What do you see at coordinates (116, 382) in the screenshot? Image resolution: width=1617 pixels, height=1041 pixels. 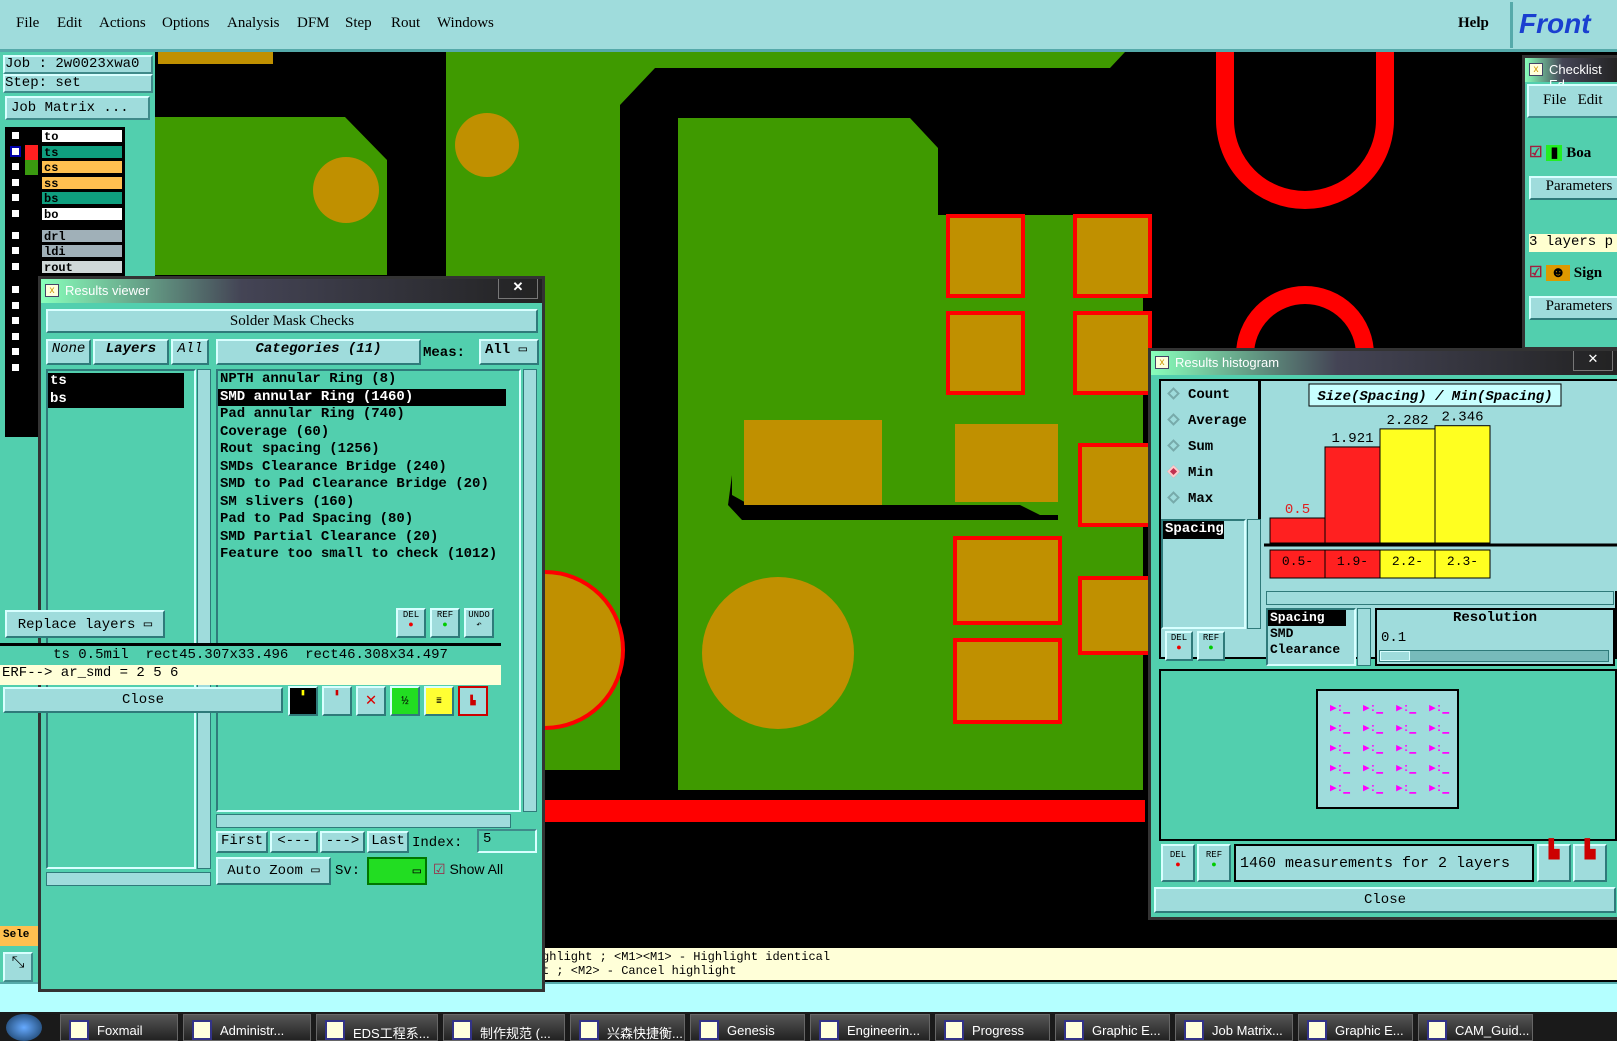 I see `layer-result-item: ts` at bounding box center [116, 382].